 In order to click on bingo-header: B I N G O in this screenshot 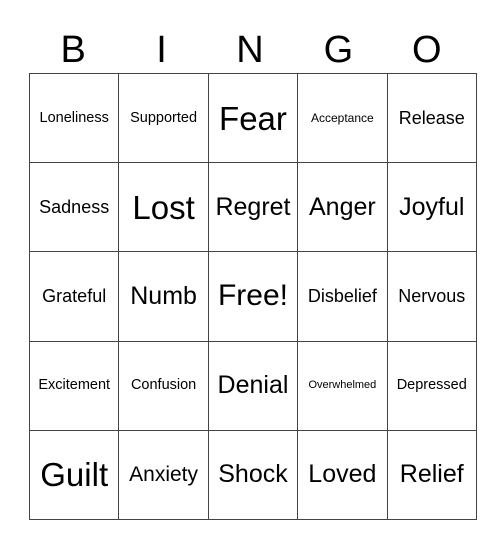, I will do `click(250, 50)`.